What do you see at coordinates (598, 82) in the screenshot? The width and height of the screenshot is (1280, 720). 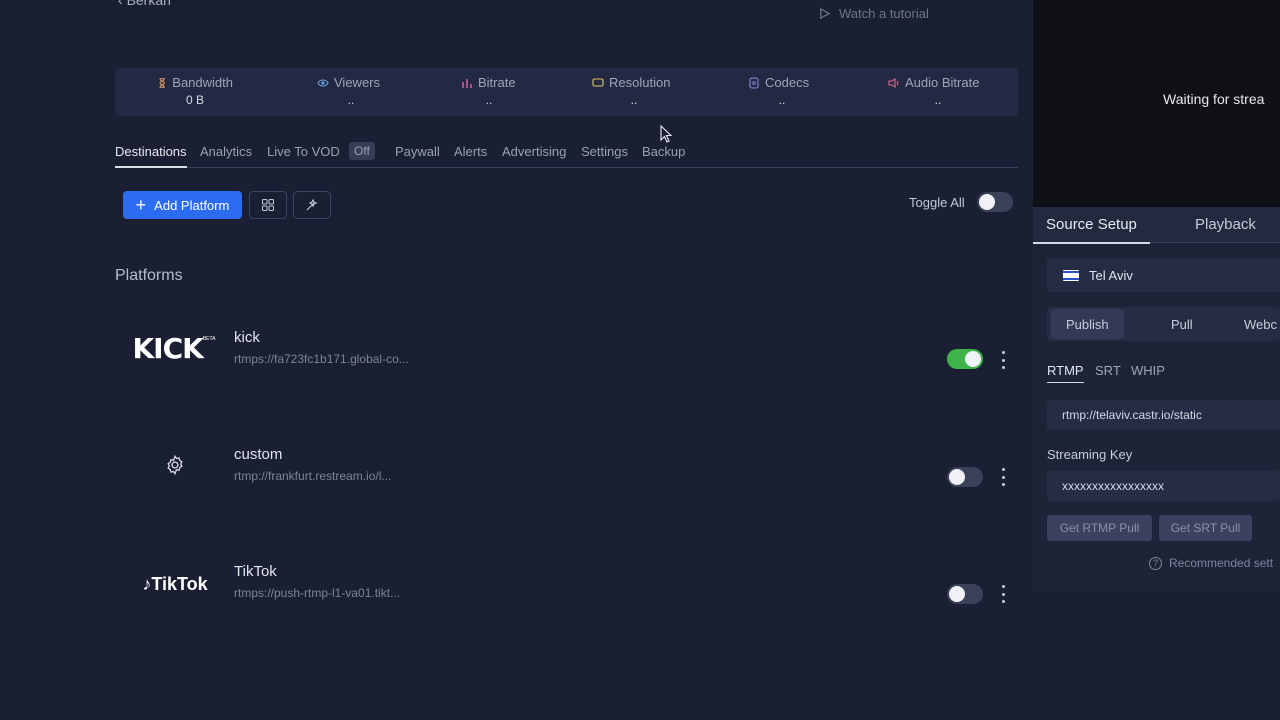 I see `screen-icon` at bounding box center [598, 82].